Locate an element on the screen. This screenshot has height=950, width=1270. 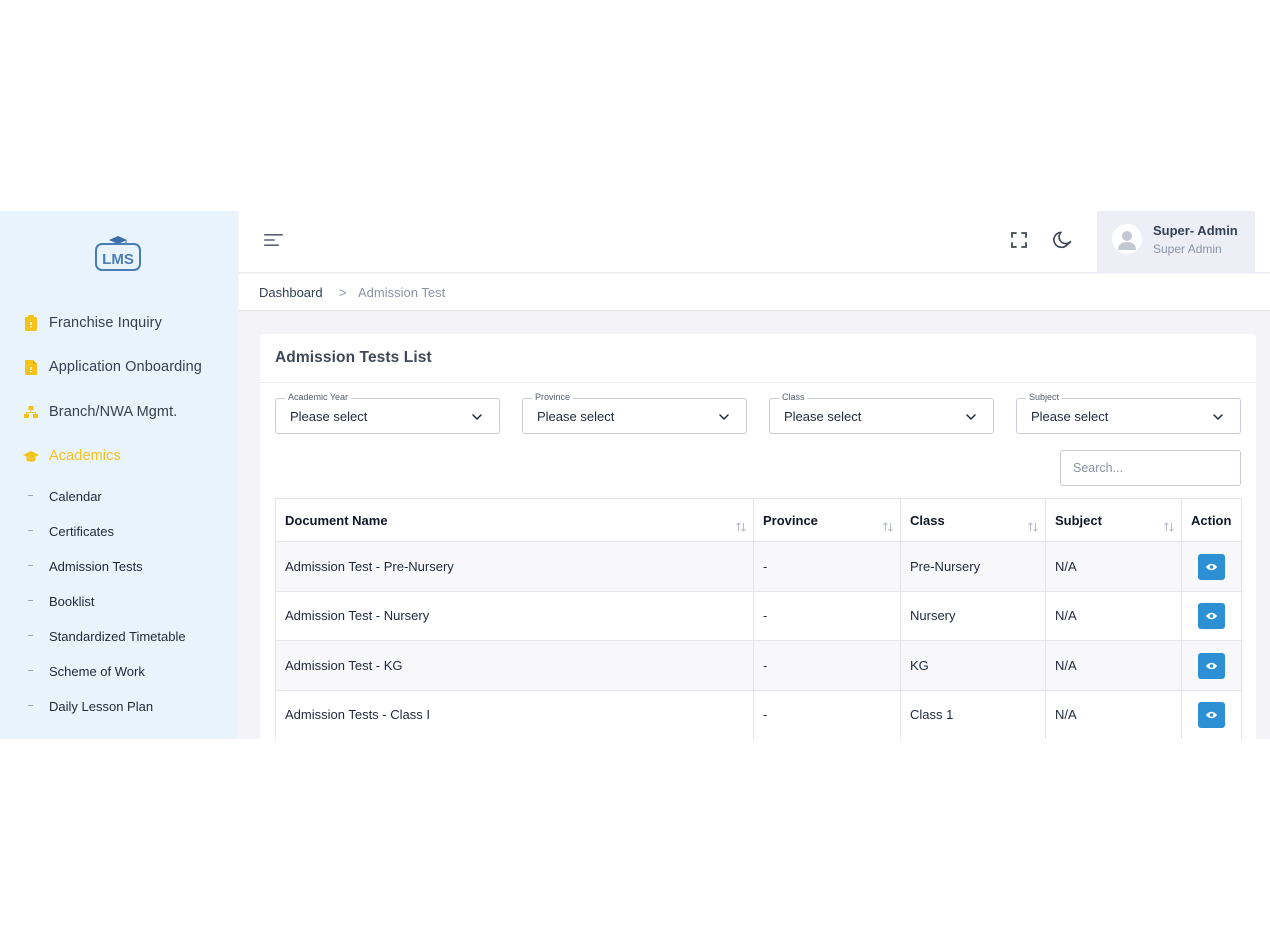
user-profile-menu: Super- Admin Super Admin is located at coordinates (1176, 242).